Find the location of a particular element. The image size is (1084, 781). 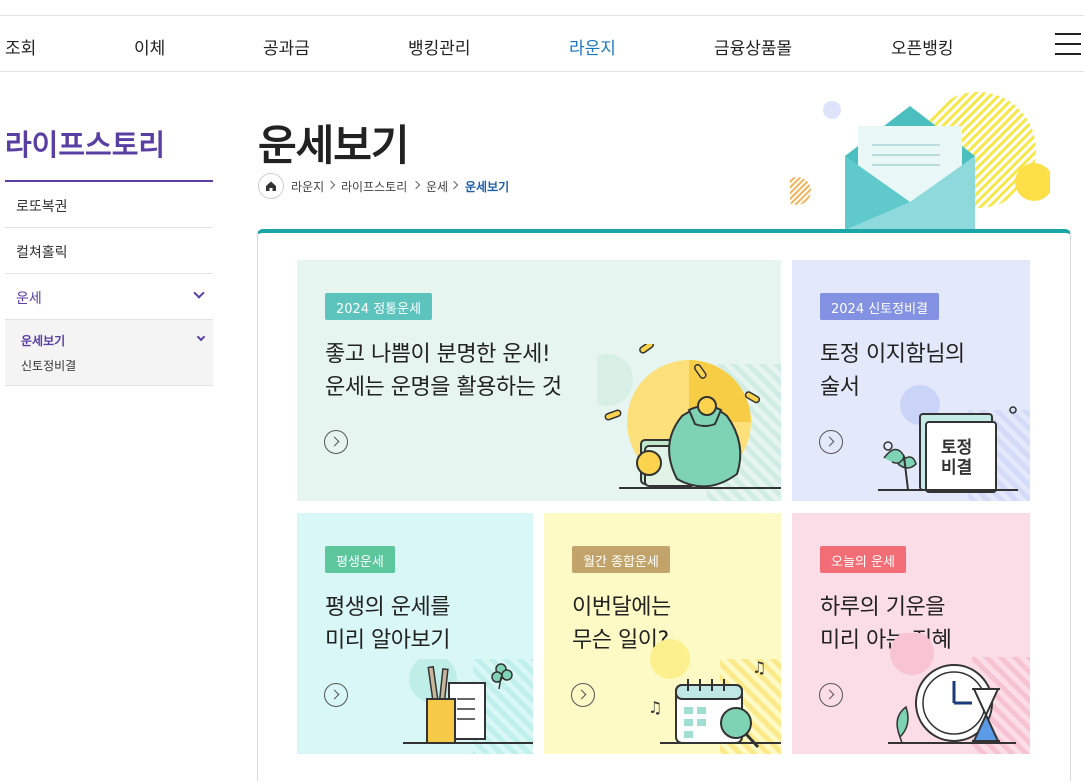

sidebar-subitem-fortune-view: 운세보기 is located at coordinates (43, 340).